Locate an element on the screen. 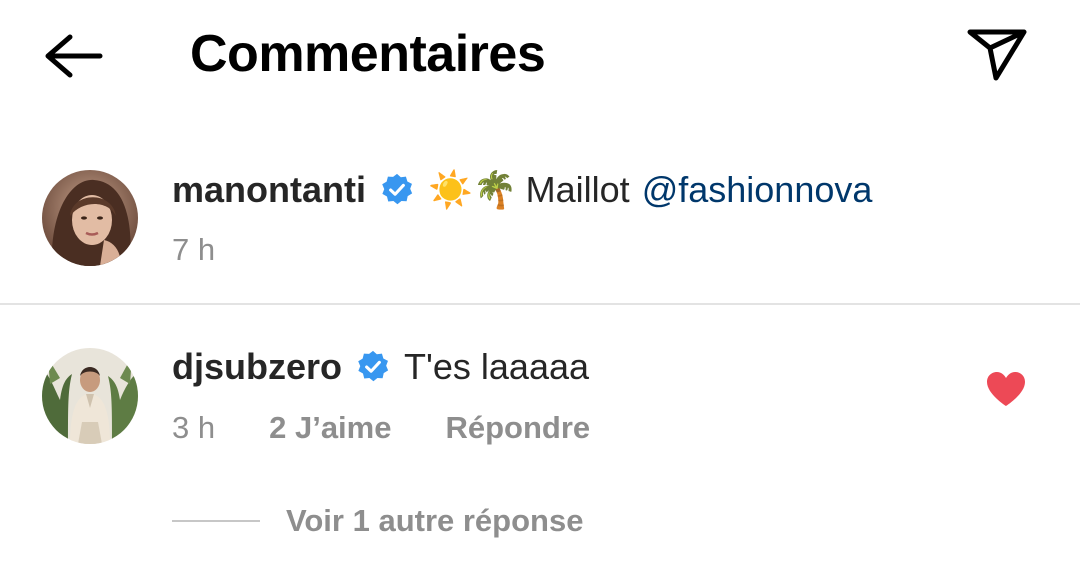 This screenshot has width=1080, height=568. mention-link: @fashionnova is located at coordinates (757, 190).